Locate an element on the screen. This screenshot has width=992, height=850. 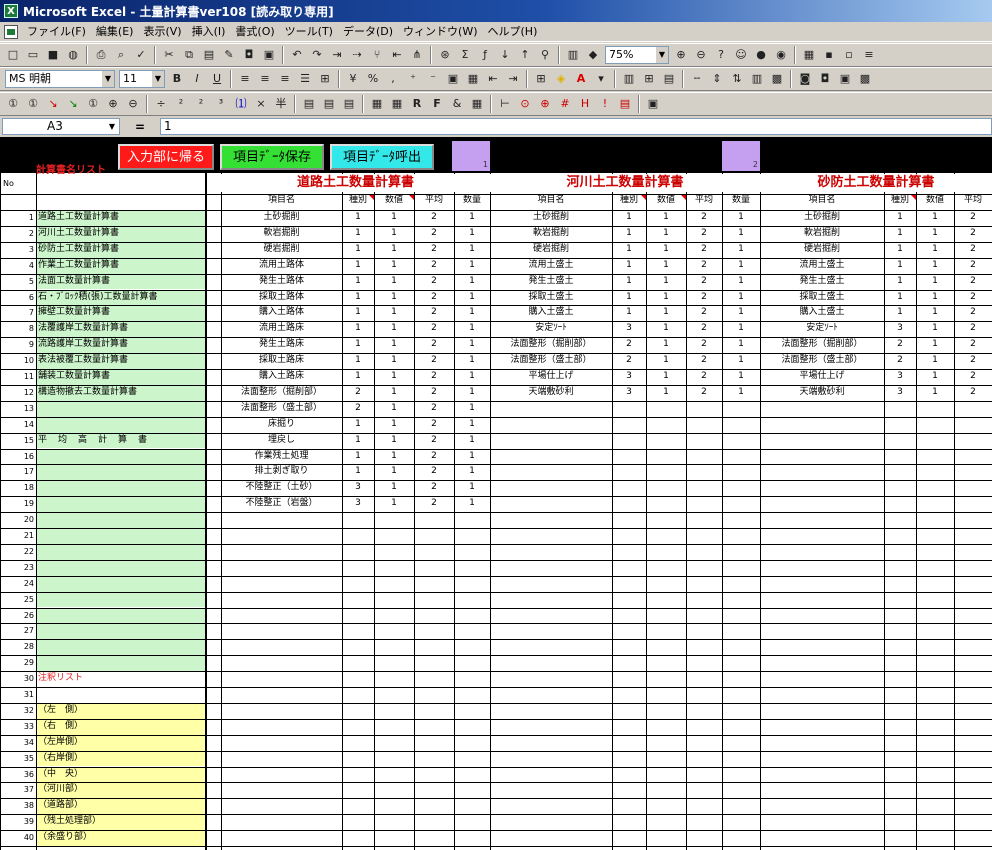
calc-3-icon: ▦ is located at coordinates (477, 104).